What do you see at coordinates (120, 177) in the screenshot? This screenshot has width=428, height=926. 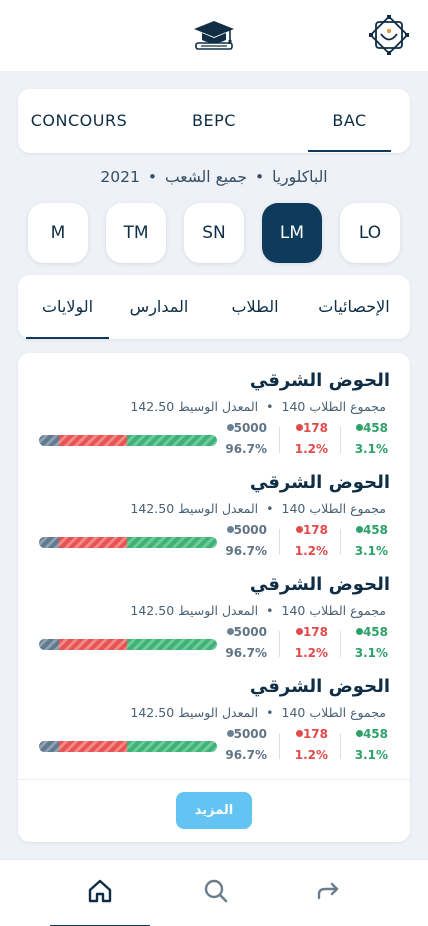 I see `subtitle-year: 2021` at bounding box center [120, 177].